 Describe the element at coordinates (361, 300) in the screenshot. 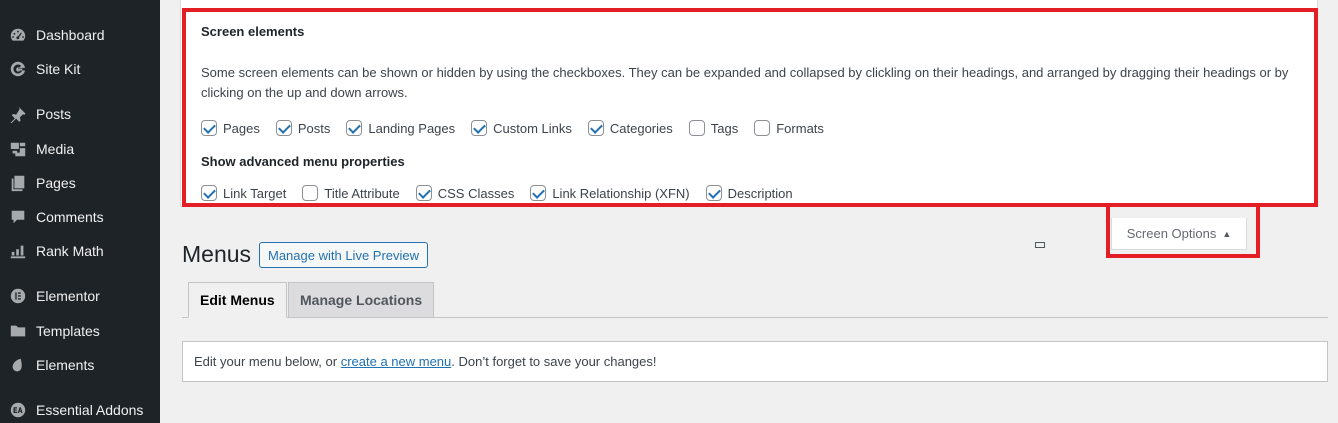

I see `tab-manage-locations: Manage Locations` at that location.